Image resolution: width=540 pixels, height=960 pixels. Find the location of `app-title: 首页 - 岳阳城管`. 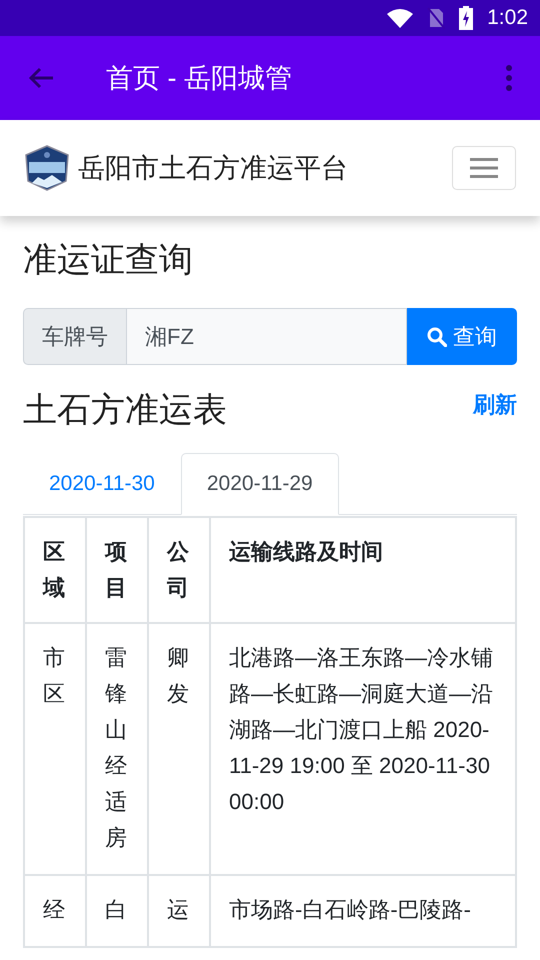

app-title: 首页 - 岳阳城管 is located at coordinates (199, 78).